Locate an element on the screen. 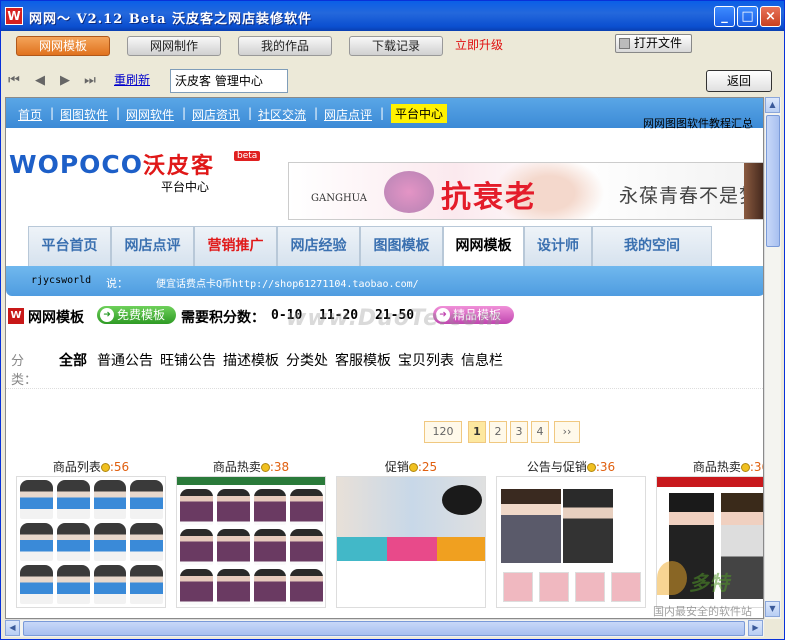 Image resolution: width=785 pixels, height=640 pixels. tab-wangwang-templates-site: 网网模板 is located at coordinates (483, 246).